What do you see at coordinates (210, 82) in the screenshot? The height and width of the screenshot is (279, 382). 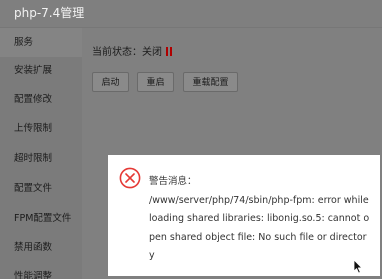 I see `reload-config-button: 重载配置` at bounding box center [210, 82].